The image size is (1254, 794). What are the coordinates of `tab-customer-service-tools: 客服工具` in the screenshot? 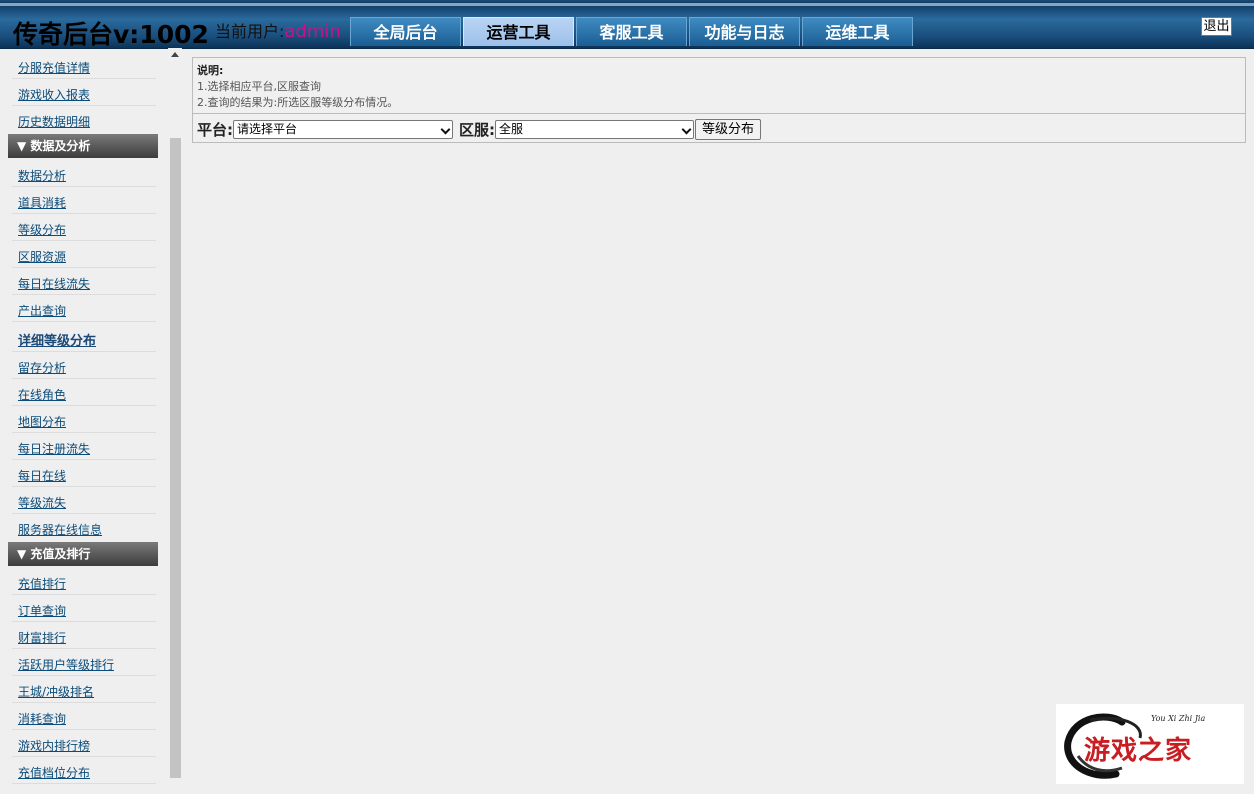 It's located at (631, 31).